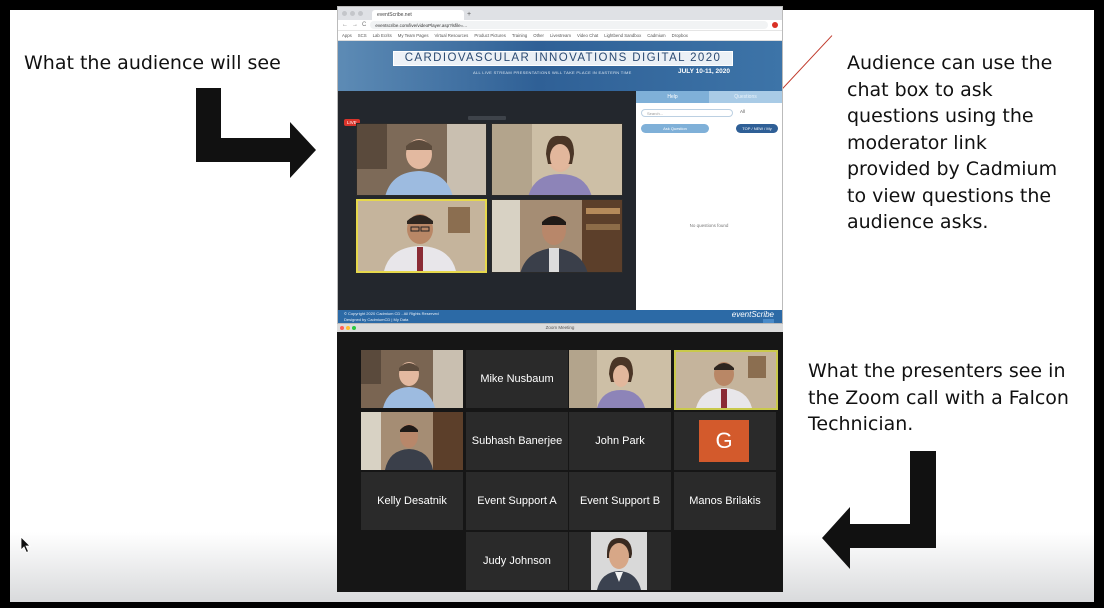 This screenshot has width=1104, height=608. Describe the element at coordinates (355, 25) in the screenshot. I see `forward-icon: →` at that location.